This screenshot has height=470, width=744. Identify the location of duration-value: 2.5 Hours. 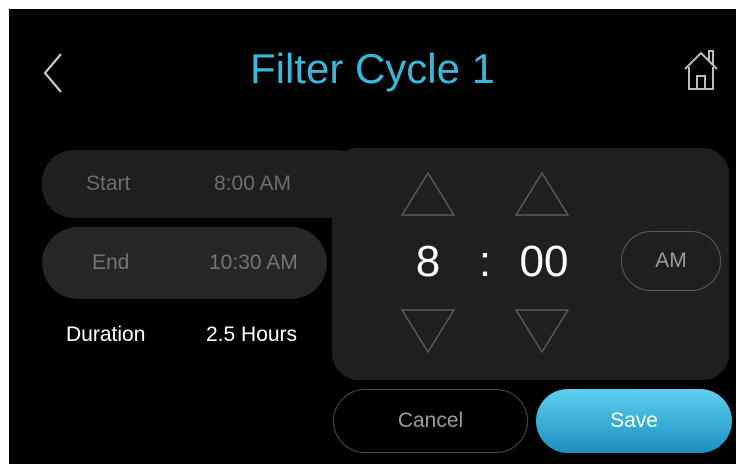
(252, 334).